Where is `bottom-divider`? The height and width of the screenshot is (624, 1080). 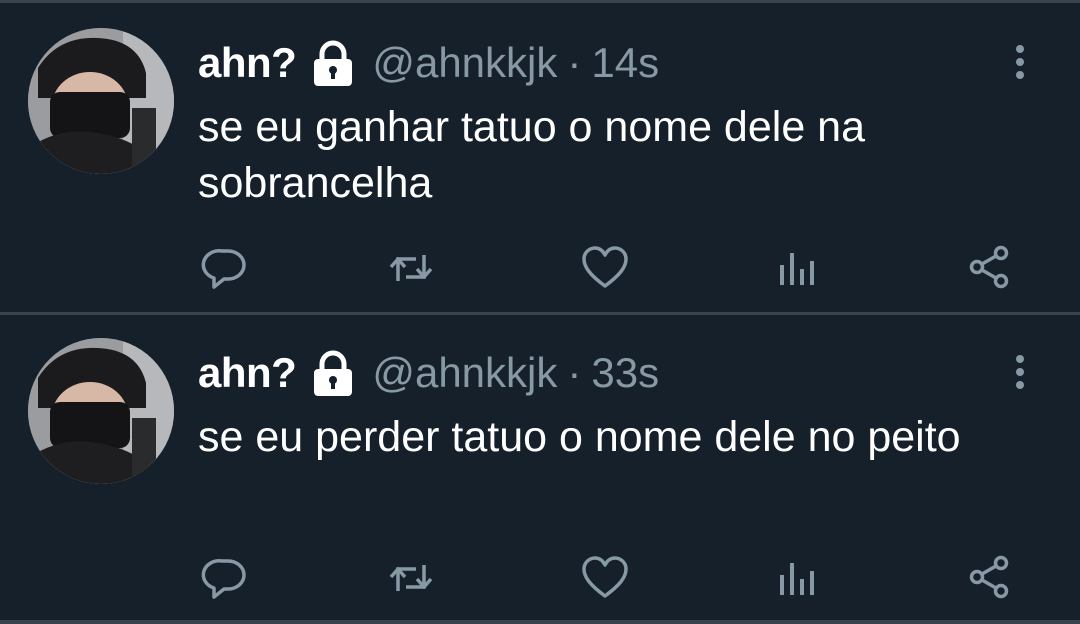
bottom-divider is located at coordinates (540, 622).